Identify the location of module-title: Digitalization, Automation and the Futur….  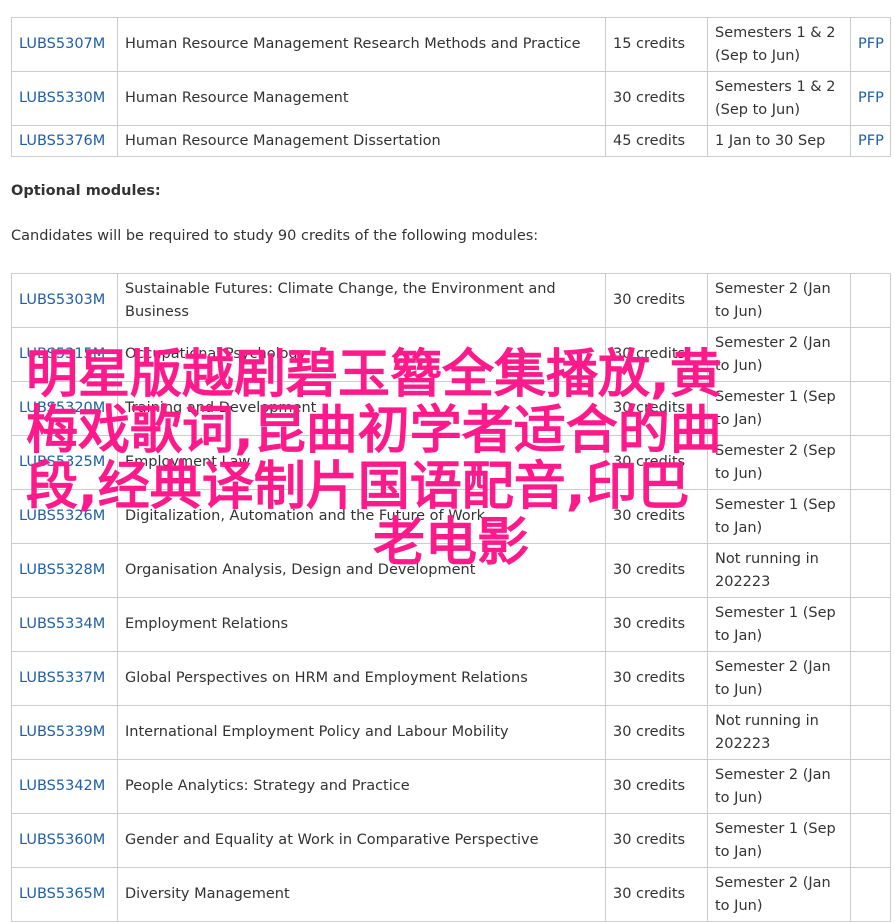
(361, 516).